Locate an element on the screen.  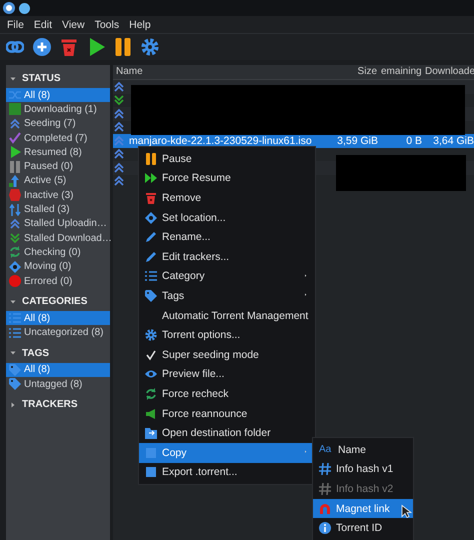
menu-item: Force reannounce is located at coordinates (227, 414).